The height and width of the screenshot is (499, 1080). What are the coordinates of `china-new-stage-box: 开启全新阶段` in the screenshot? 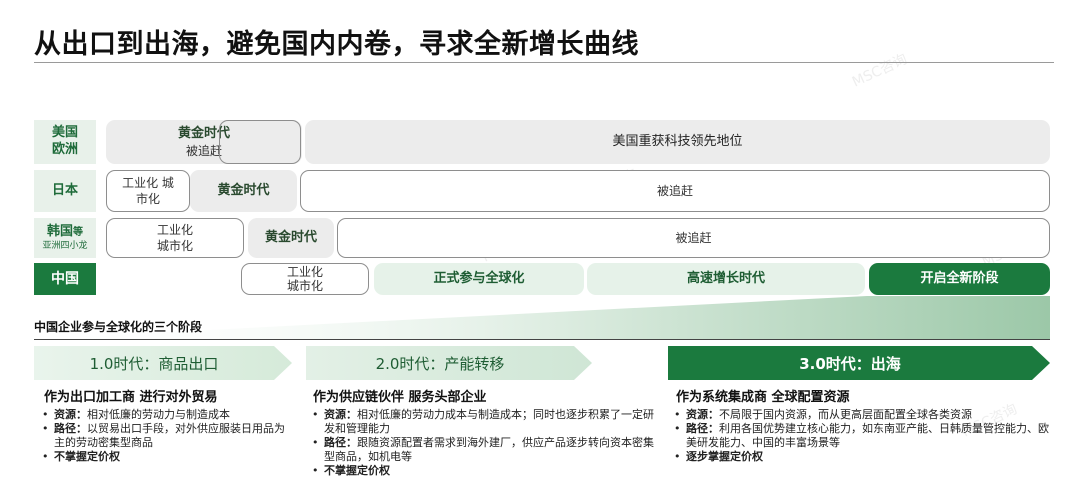 It's located at (959, 279).